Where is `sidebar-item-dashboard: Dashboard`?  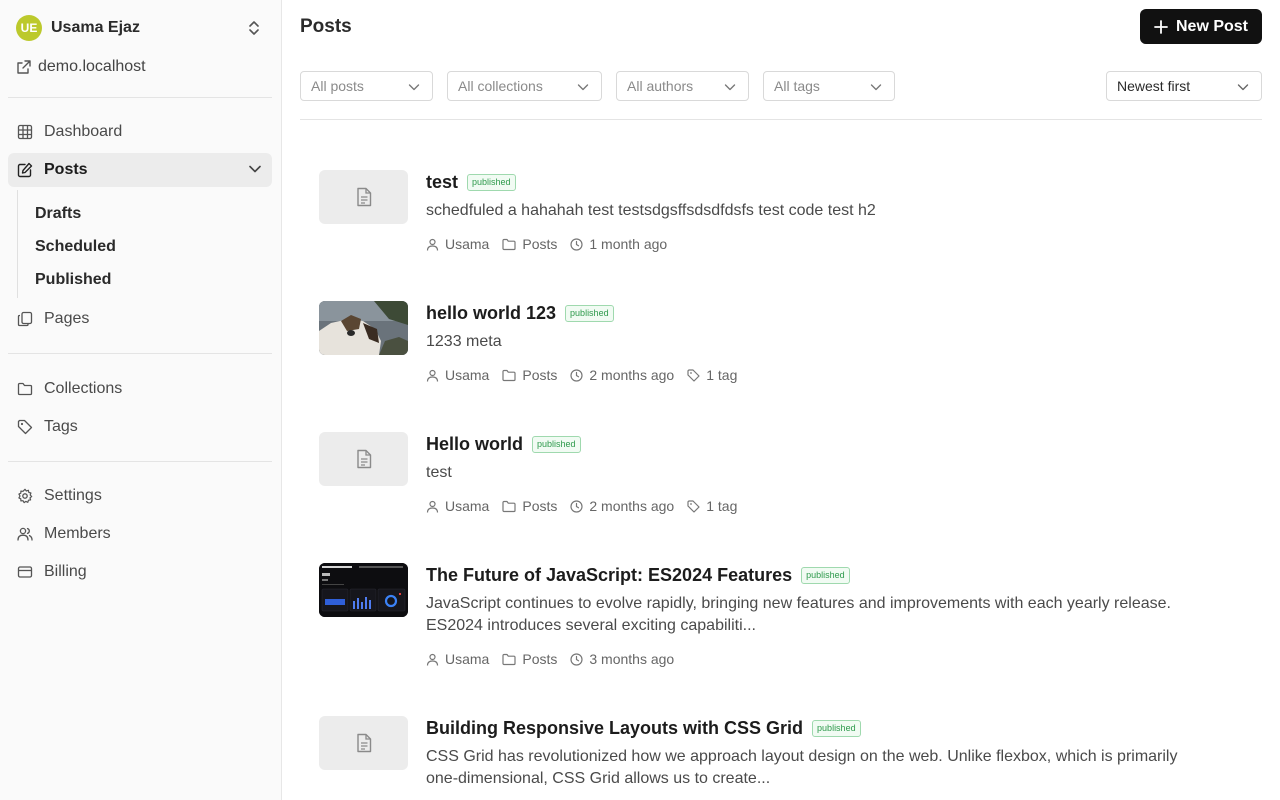
sidebar-item-dashboard: Dashboard is located at coordinates (140, 132).